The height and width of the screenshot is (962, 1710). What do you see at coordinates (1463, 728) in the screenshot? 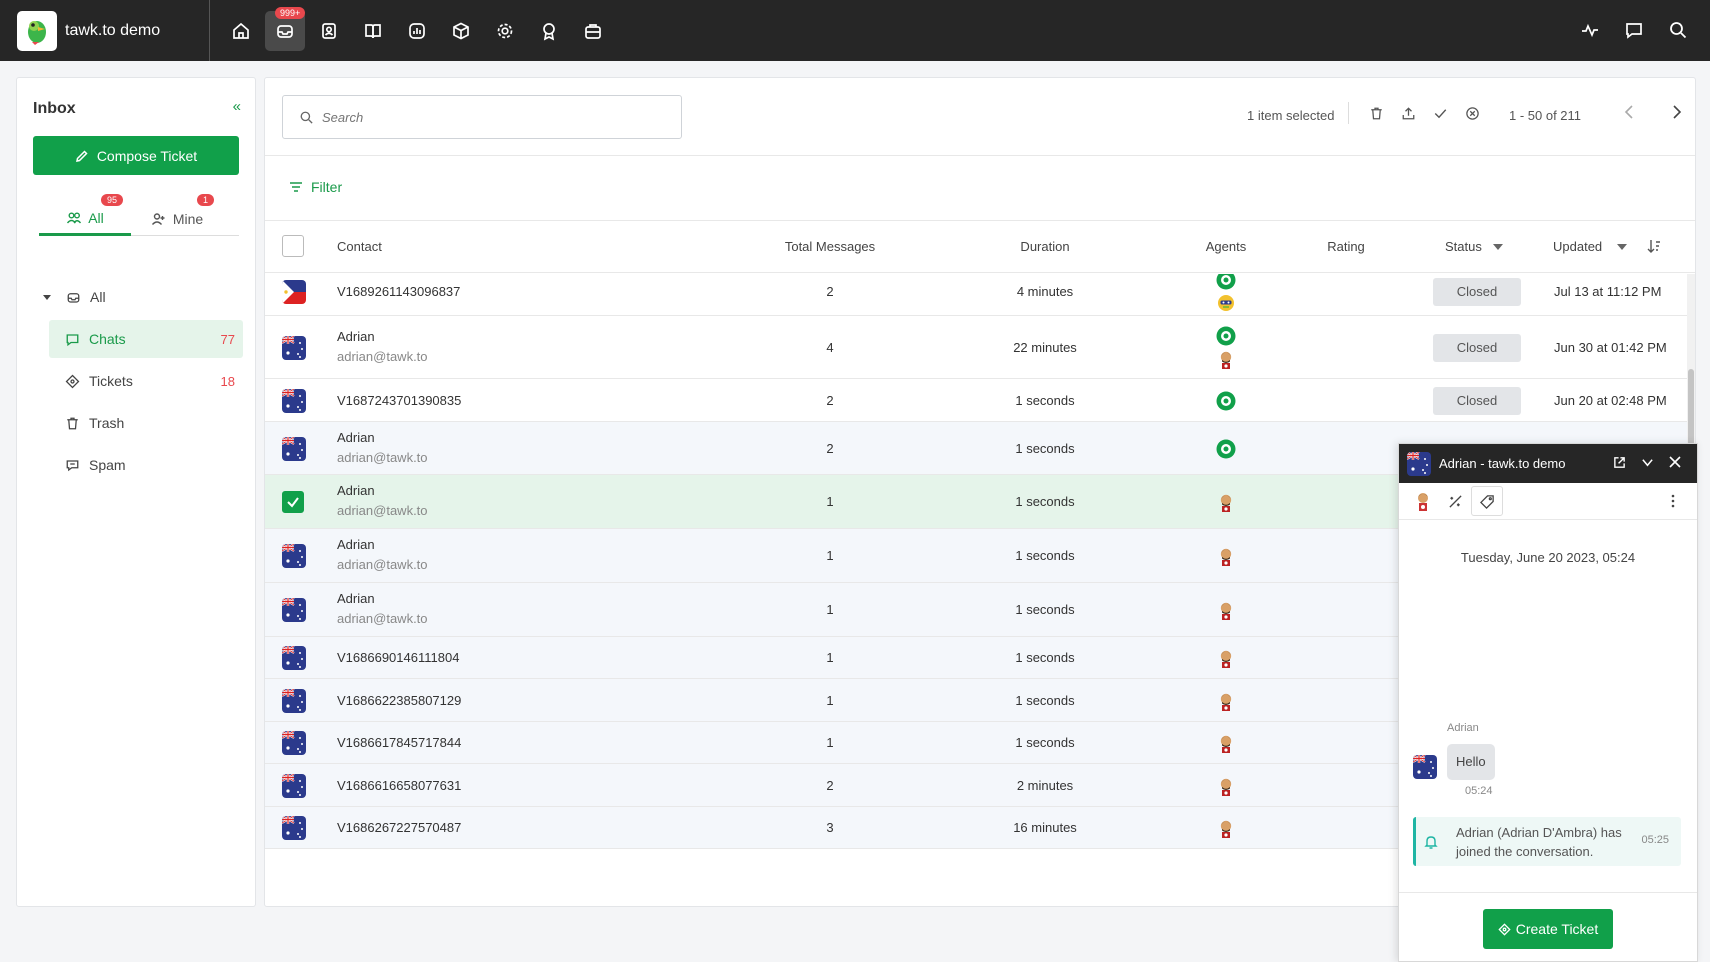
I see `message-sender: Adrian` at bounding box center [1463, 728].